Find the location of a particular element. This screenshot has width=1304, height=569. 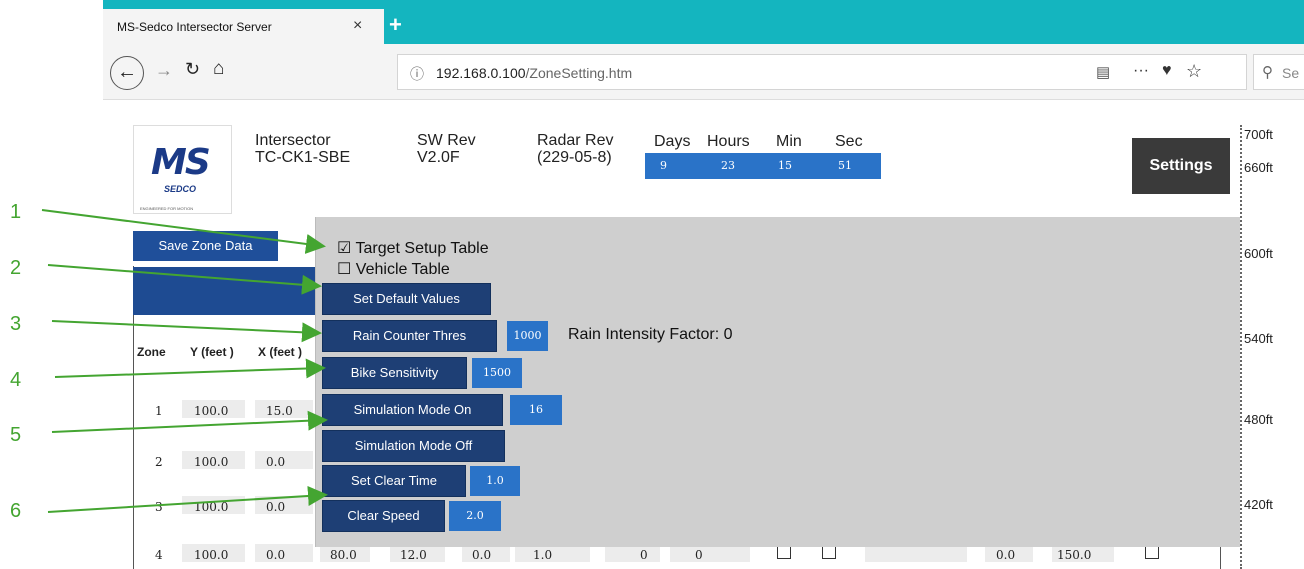

annotation-label-3: 3 is located at coordinates (16, 324).